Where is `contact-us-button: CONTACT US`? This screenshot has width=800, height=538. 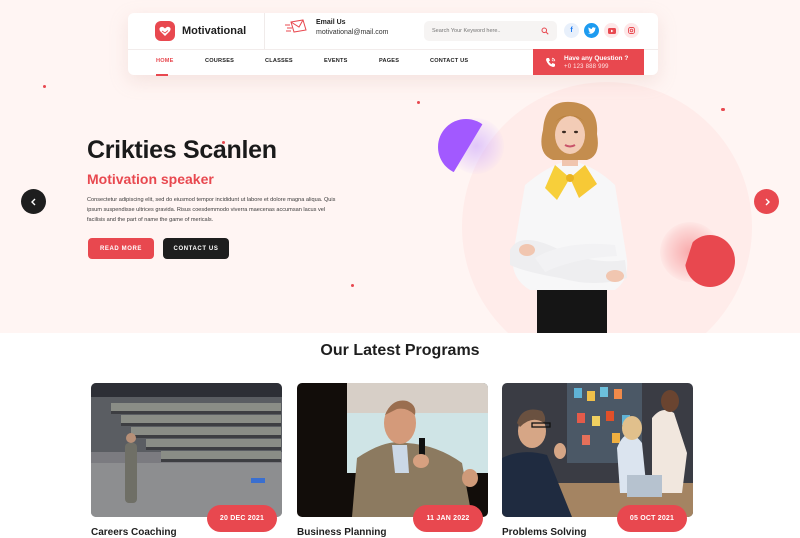 contact-us-button: CONTACT US is located at coordinates (196, 248).